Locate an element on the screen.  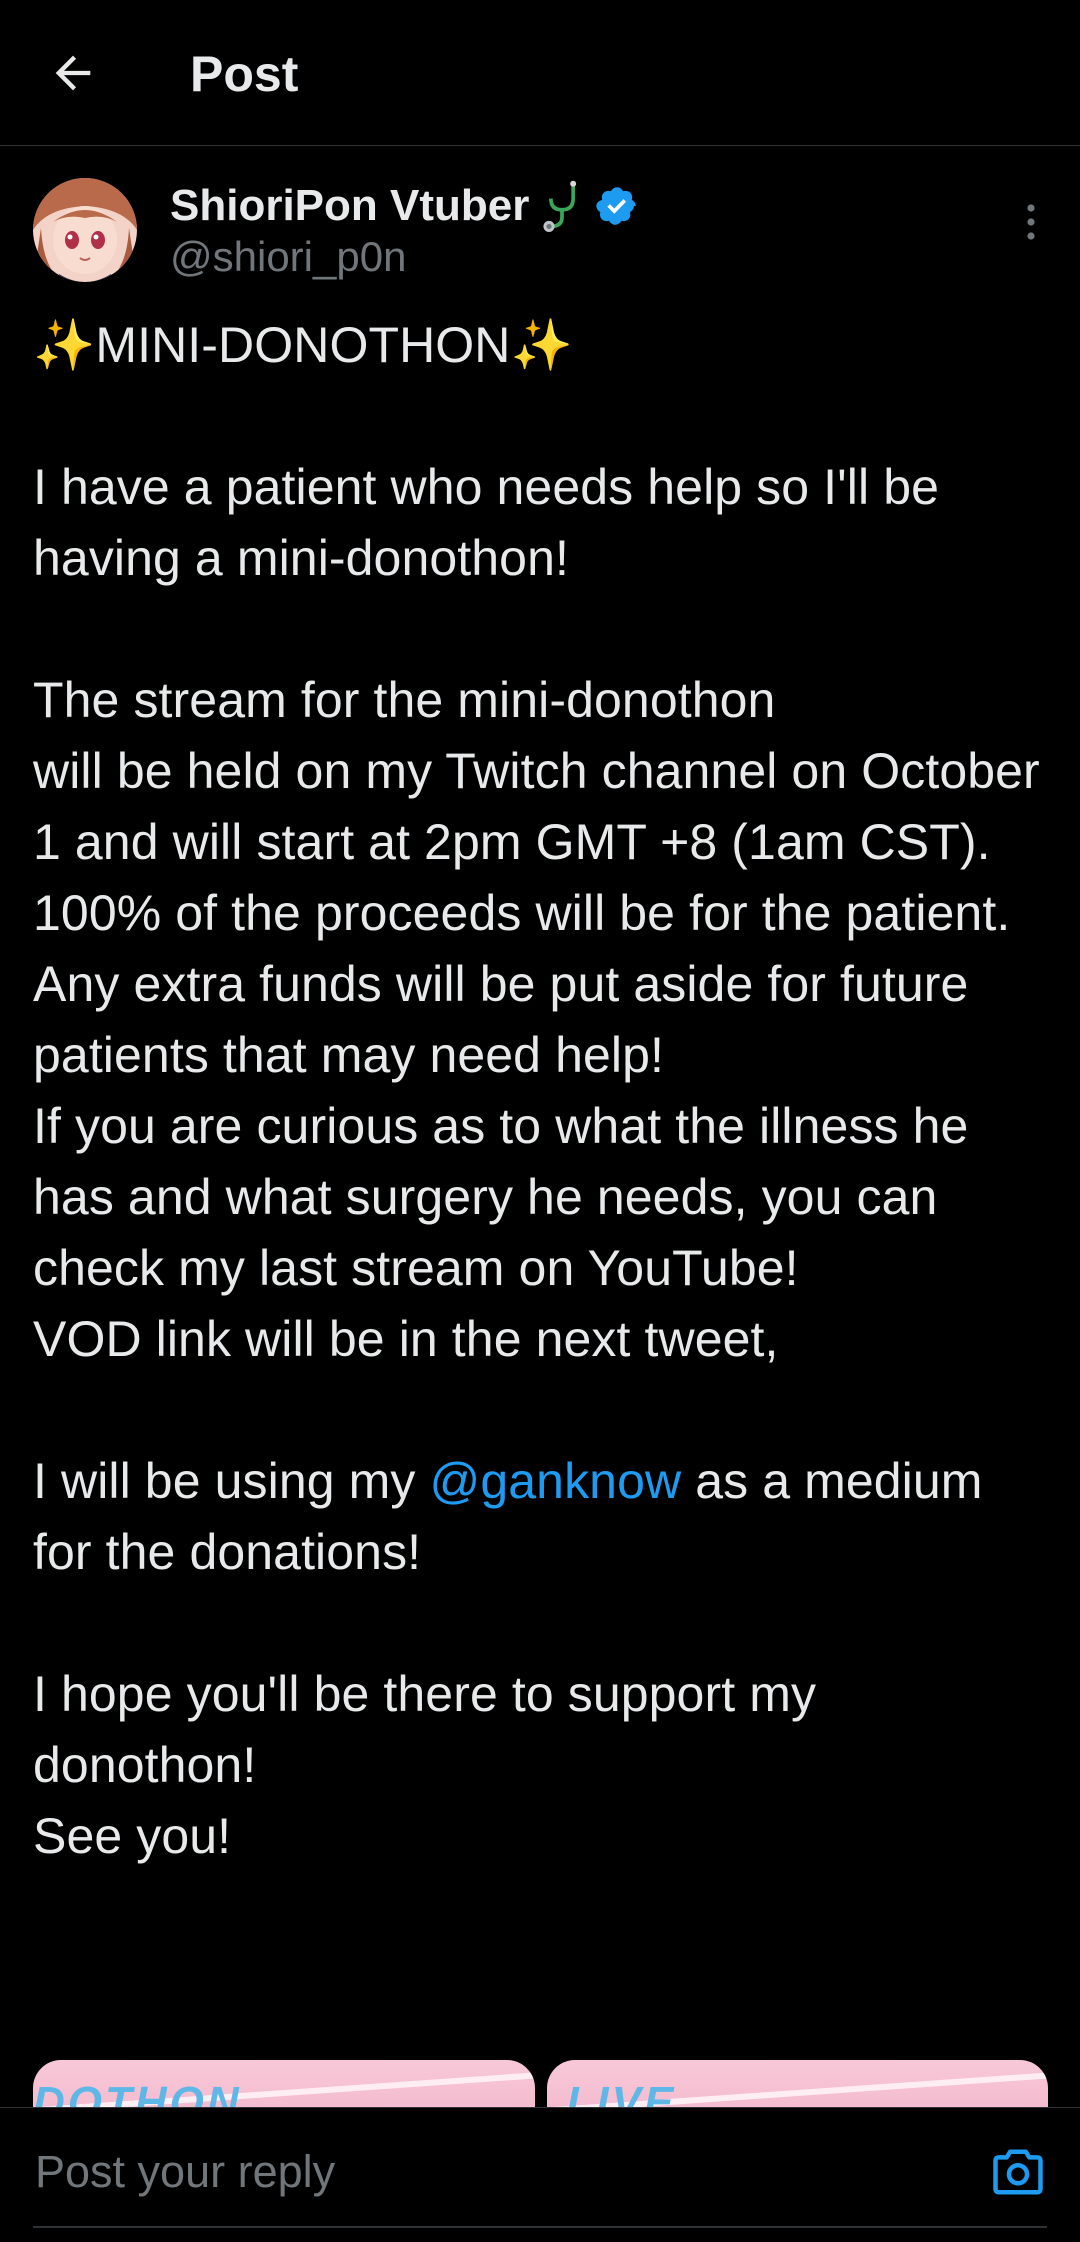
post-author: ShioriPon Vtuber @shiori_p0n is located at coordinates (543, 233).